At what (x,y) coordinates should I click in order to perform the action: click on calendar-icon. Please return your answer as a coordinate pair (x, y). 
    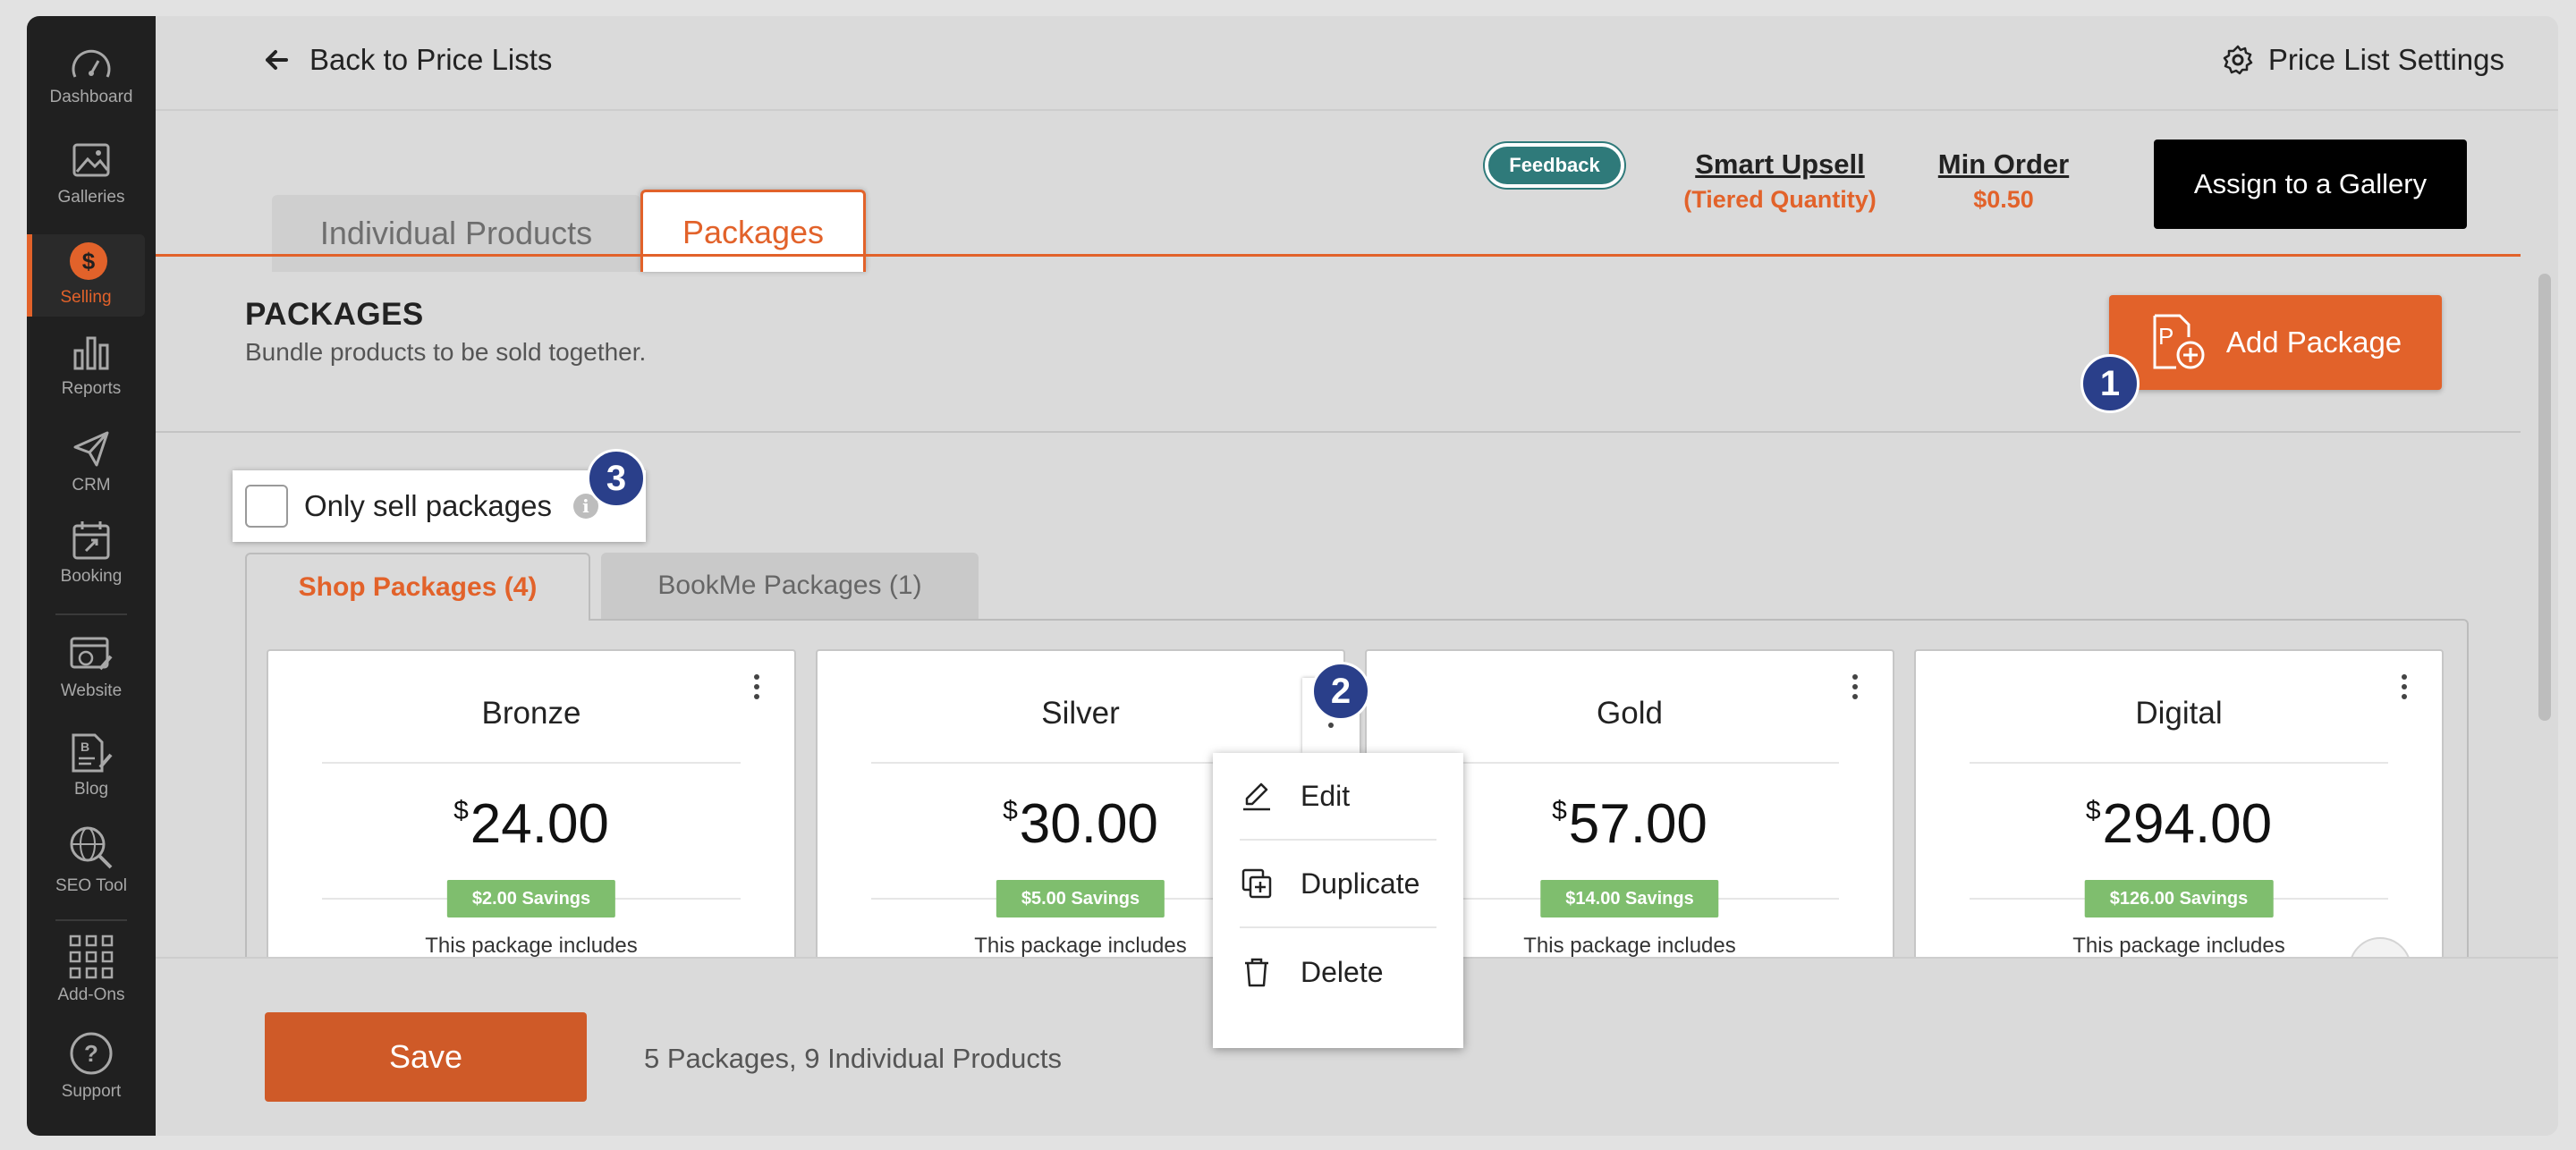
    Looking at the image, I should click on (91, 540).